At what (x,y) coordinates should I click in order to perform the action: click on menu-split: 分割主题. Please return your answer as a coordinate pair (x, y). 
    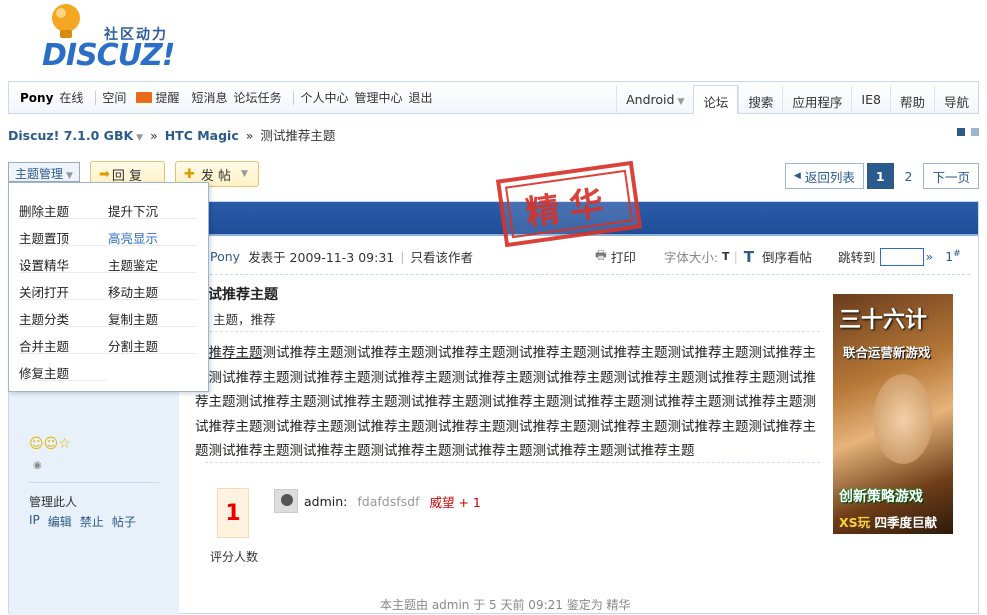
    Looking at the image, I should click on (152, 344).